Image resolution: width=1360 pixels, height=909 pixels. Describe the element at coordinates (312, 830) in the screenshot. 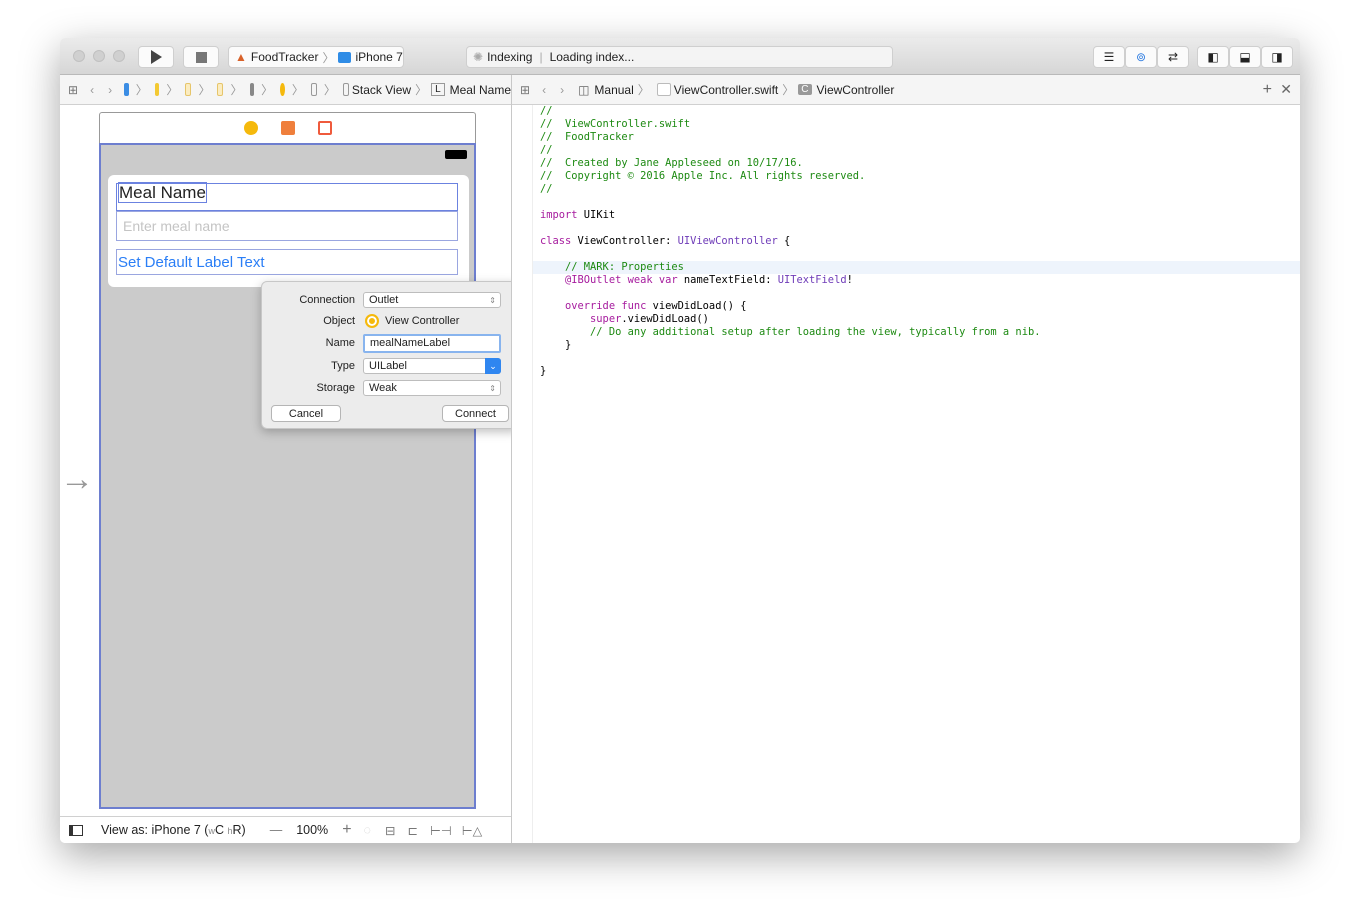

I see `zoom-level: 100%` at that location.